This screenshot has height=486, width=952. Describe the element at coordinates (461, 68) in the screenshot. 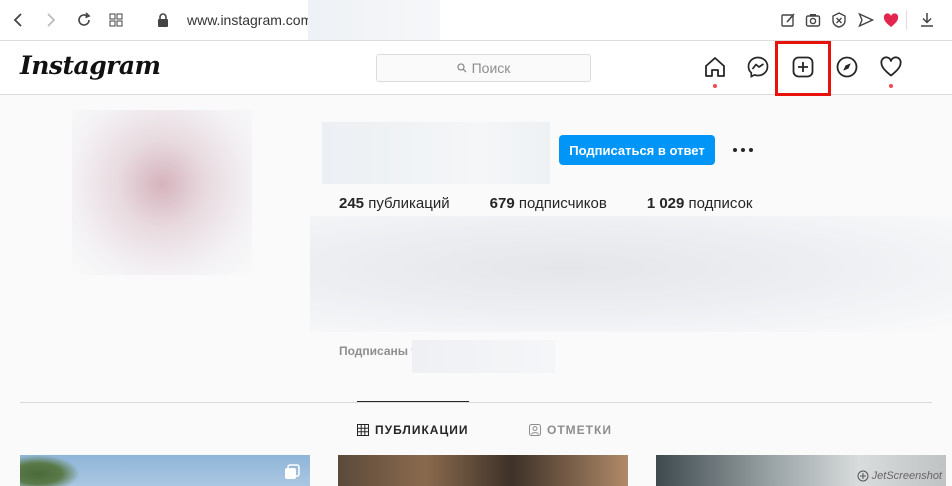

I see `search-icon` at that location.